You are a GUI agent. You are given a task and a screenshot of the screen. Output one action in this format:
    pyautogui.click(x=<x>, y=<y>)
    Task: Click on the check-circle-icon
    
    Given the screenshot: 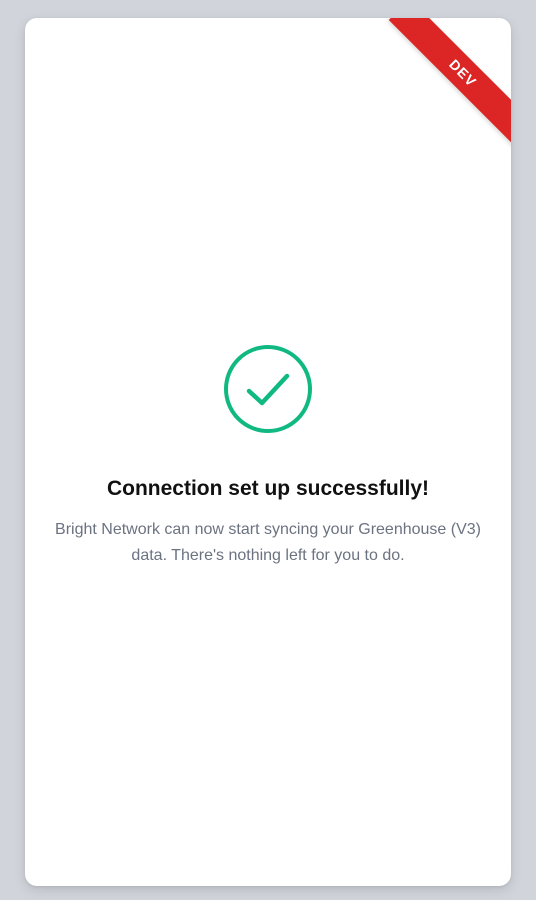 What is the action you would take?
    pyautogui.click(x=268, y=389)
    